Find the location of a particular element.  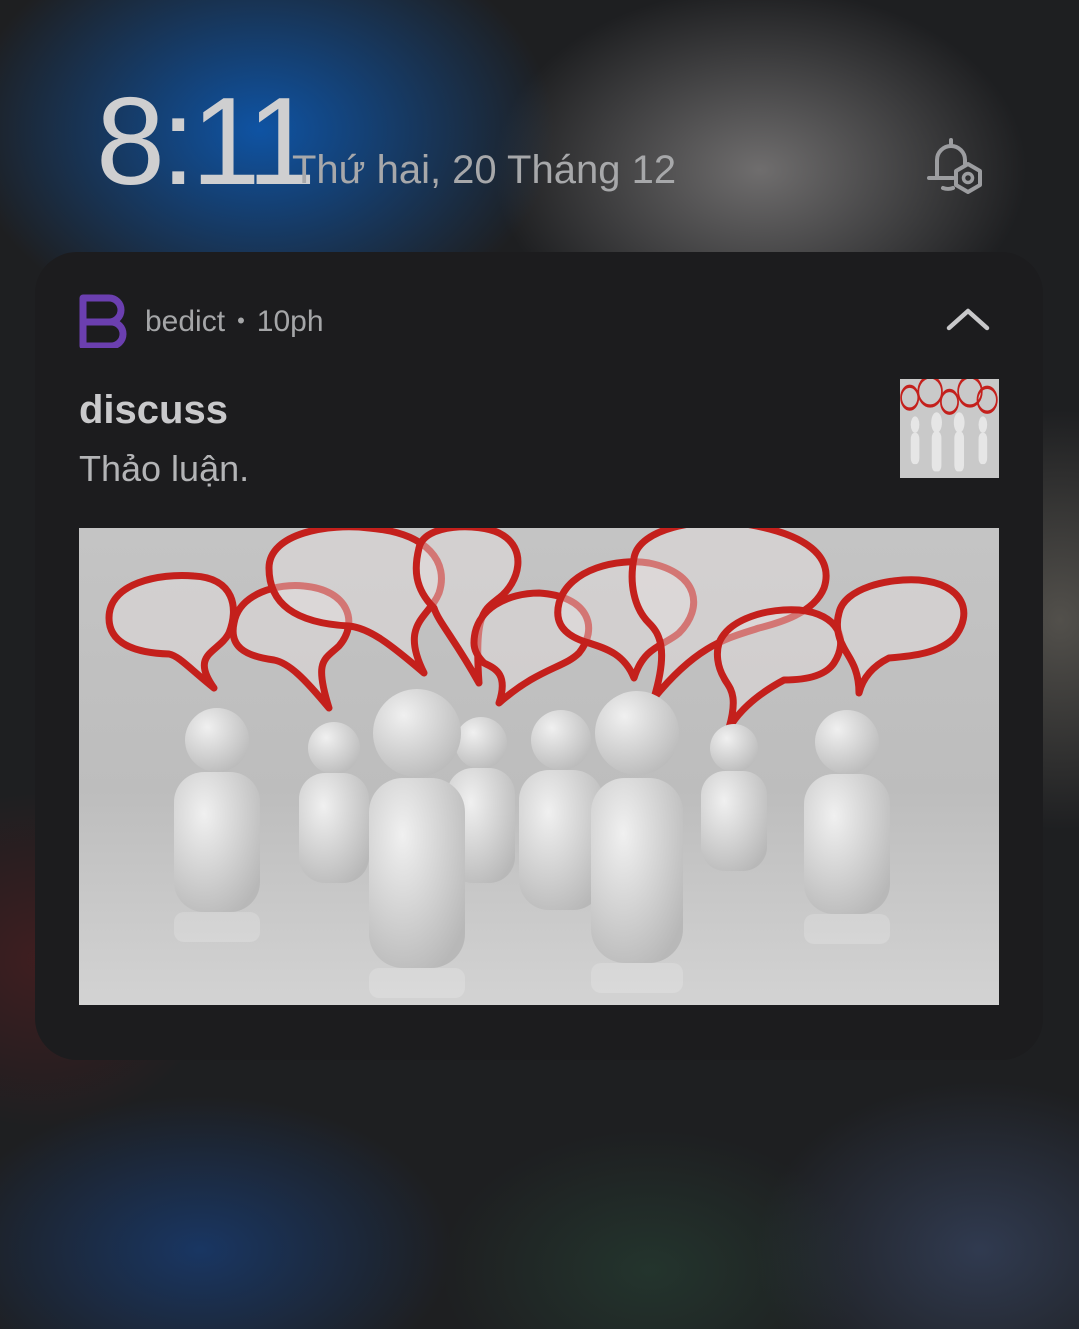

clock-time: 8:11 is located at coordinates (206, 142).